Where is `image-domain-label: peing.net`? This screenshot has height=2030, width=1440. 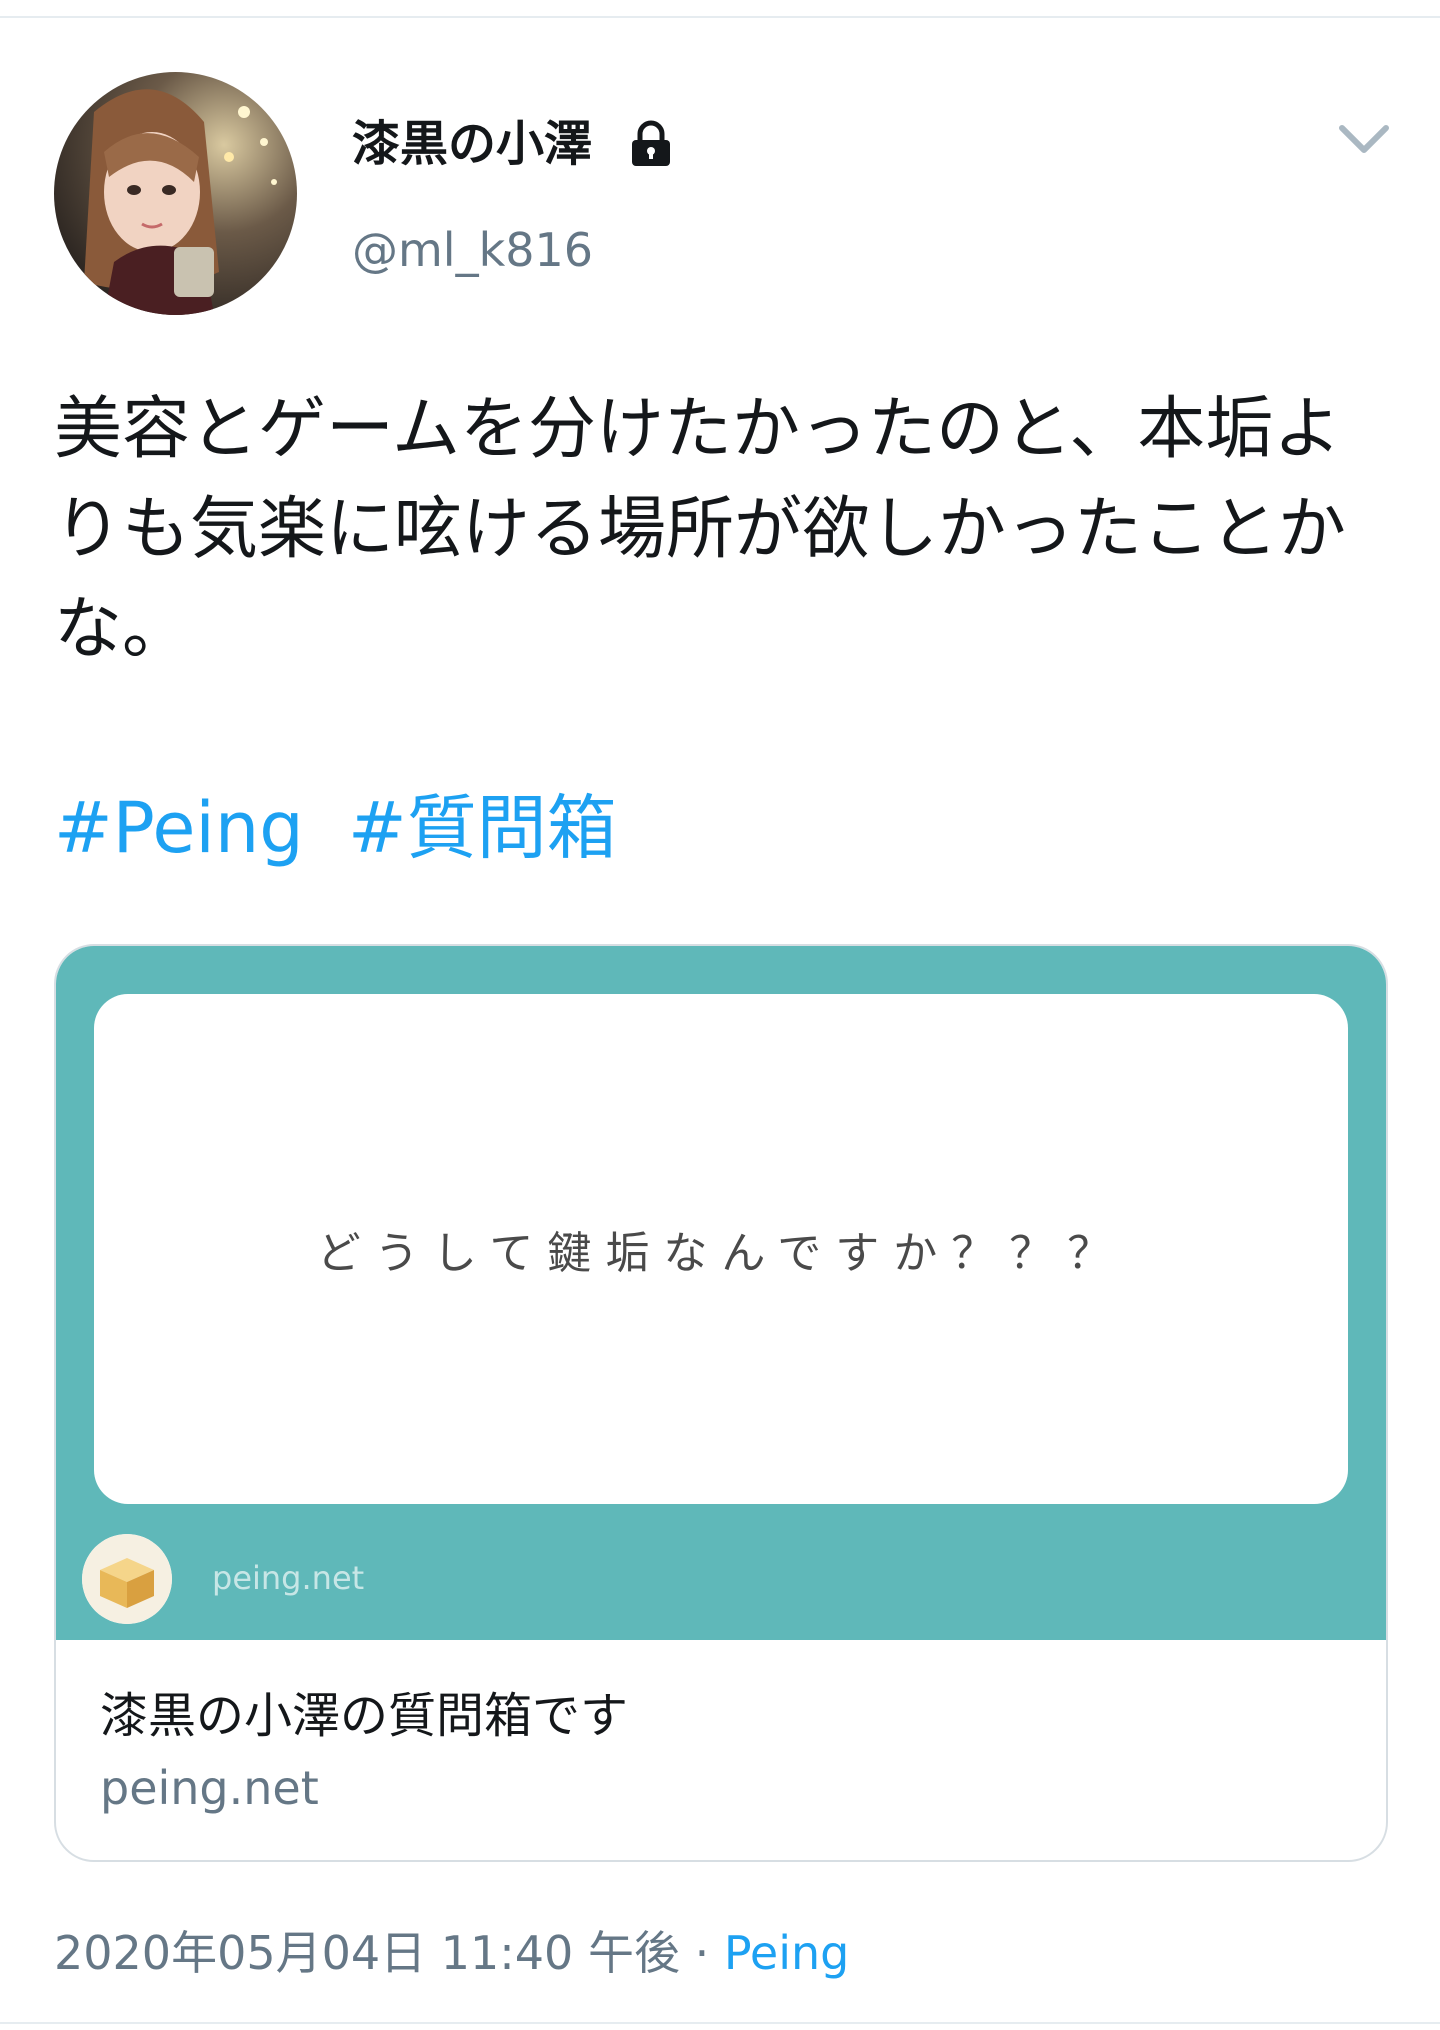
image-domain-label: peing.net is located at coordinates (288, 1578).